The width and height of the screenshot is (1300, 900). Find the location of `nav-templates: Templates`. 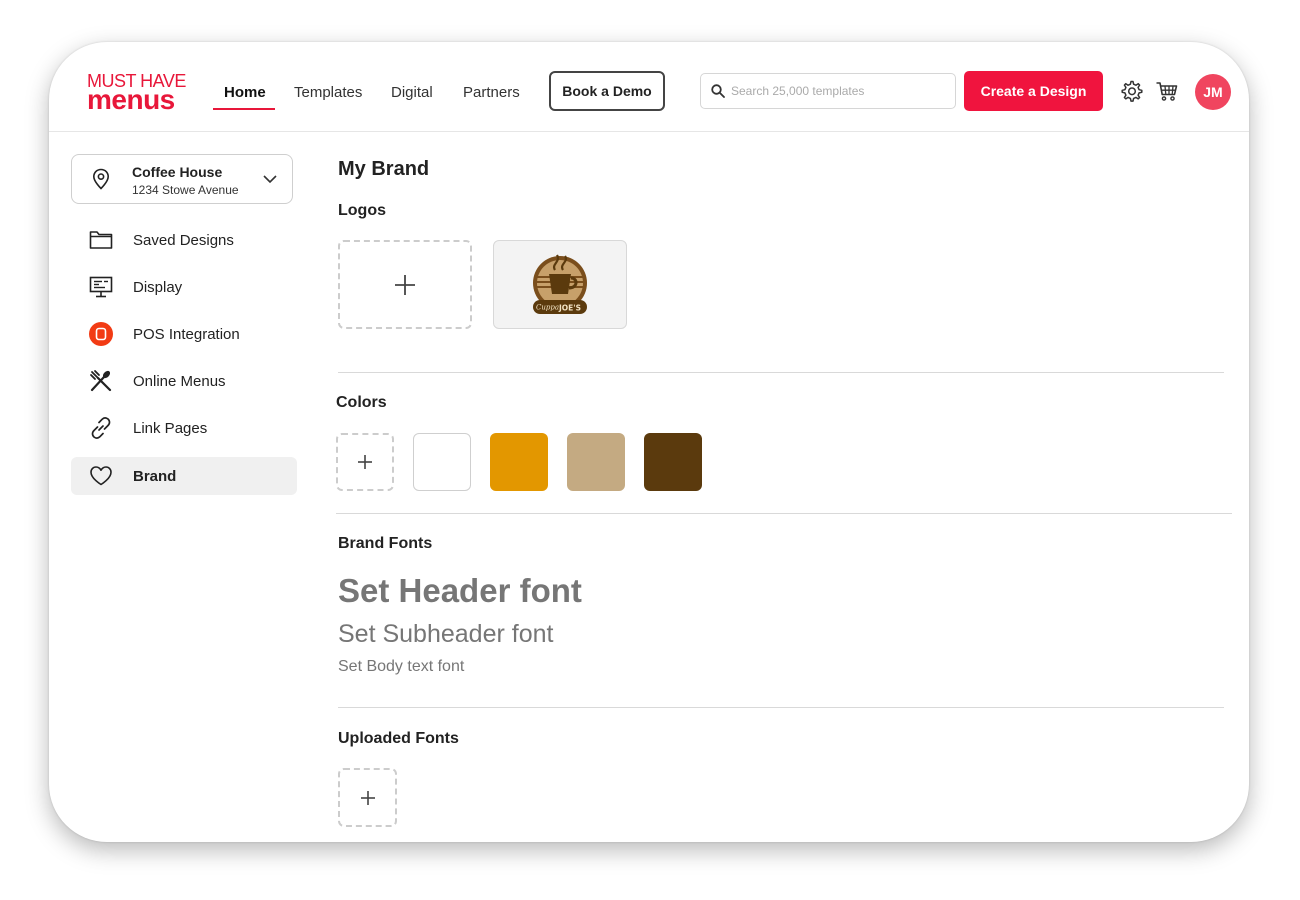

nav-templates: Templates is located at coordinates (328, 92).